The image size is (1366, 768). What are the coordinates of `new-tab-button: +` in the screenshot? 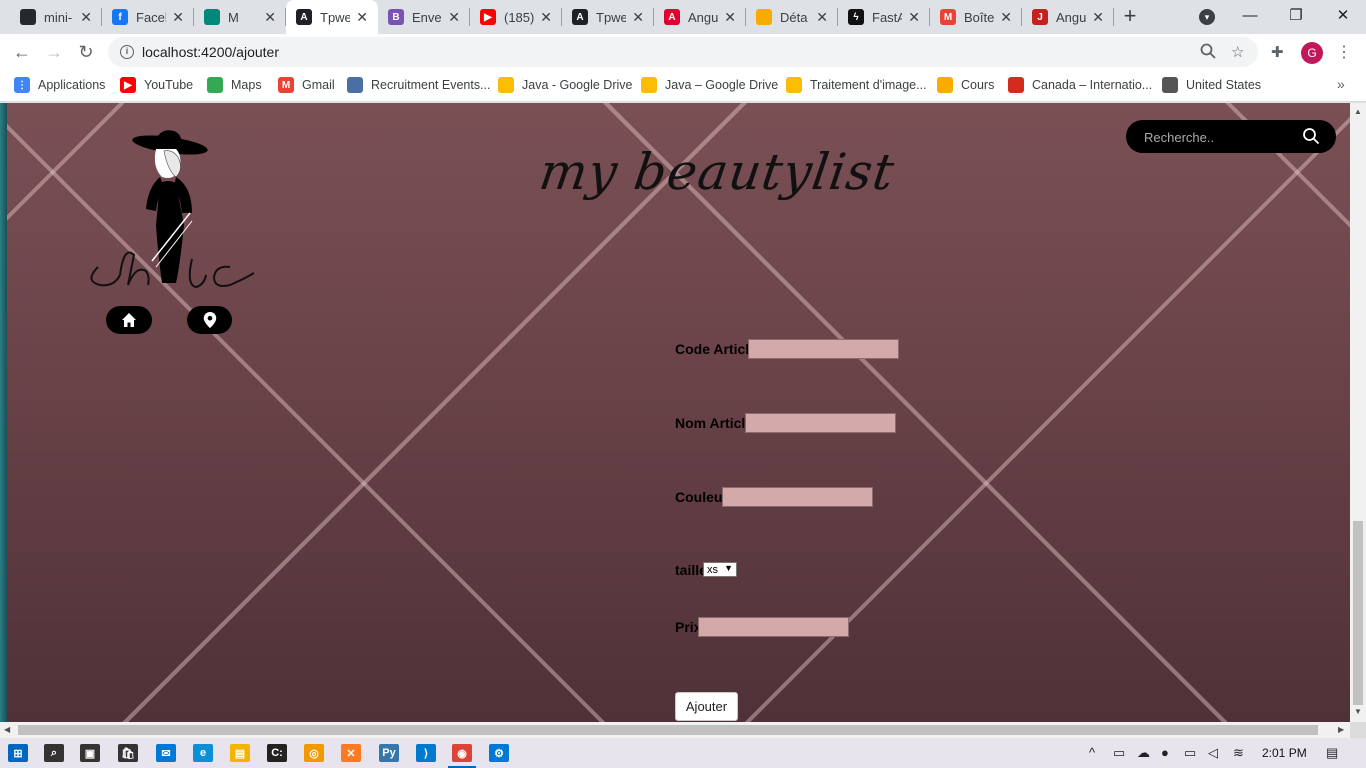 It's located at (1130, 16).